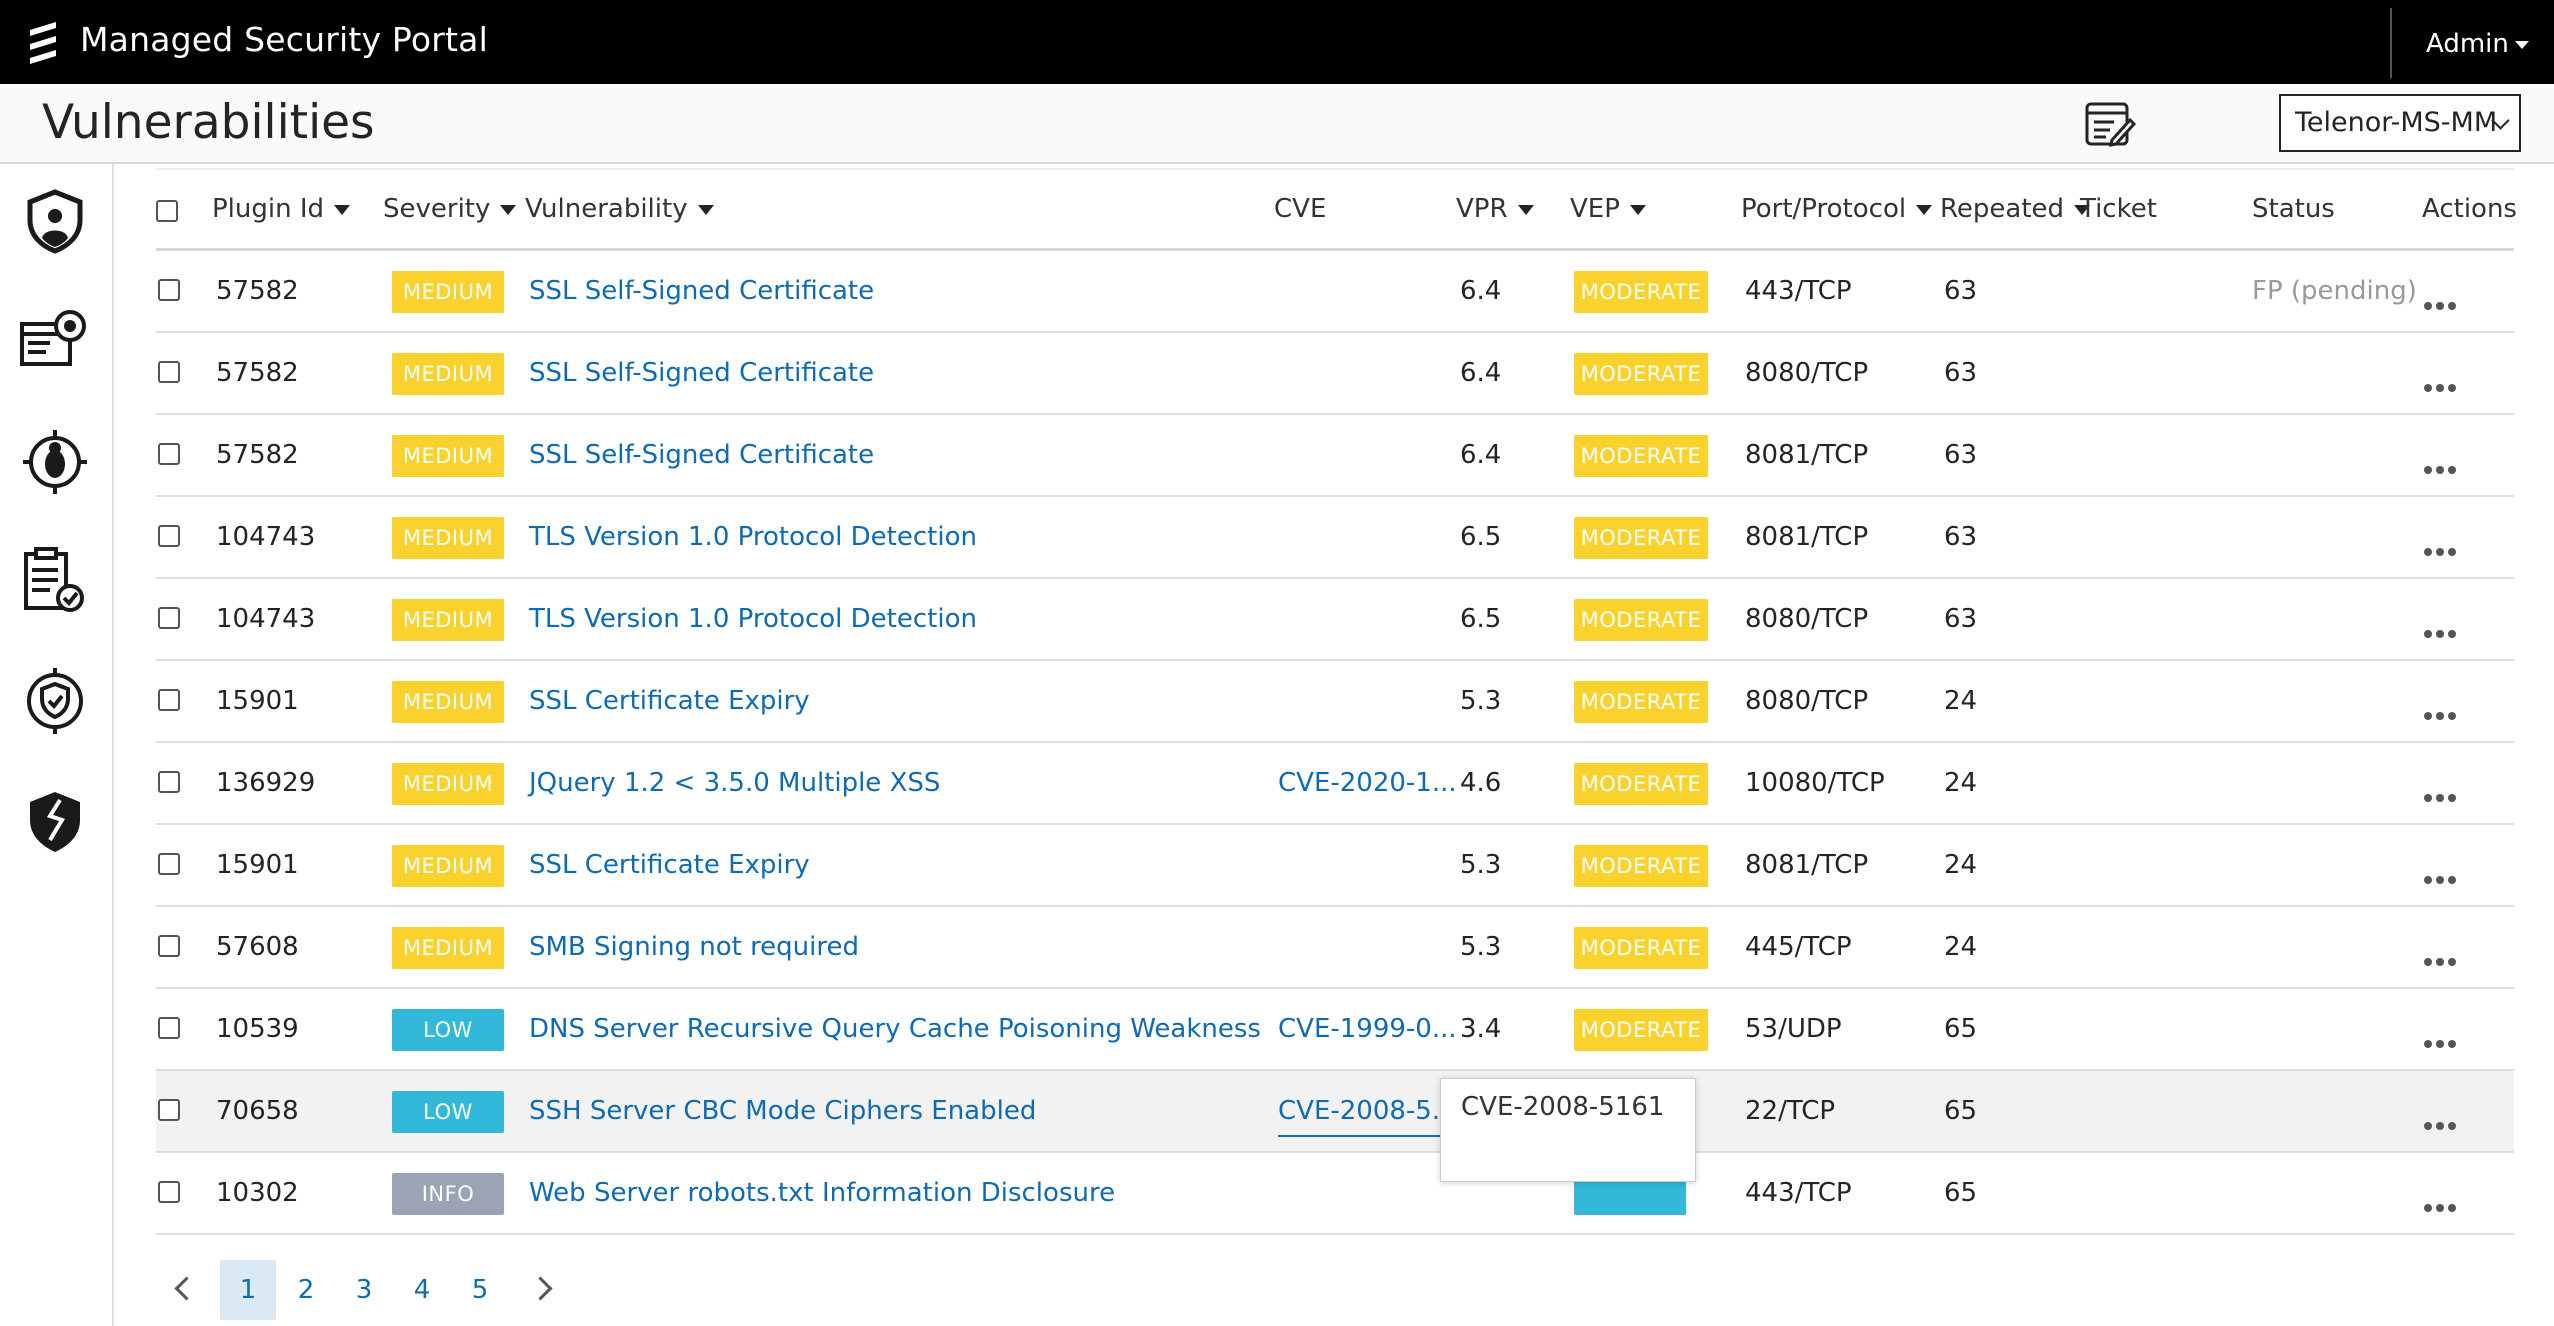  What do you see at coordinates (450, 209) in the screenshot?
I see `column-severity: Severity` at bounding box center [450, 209].